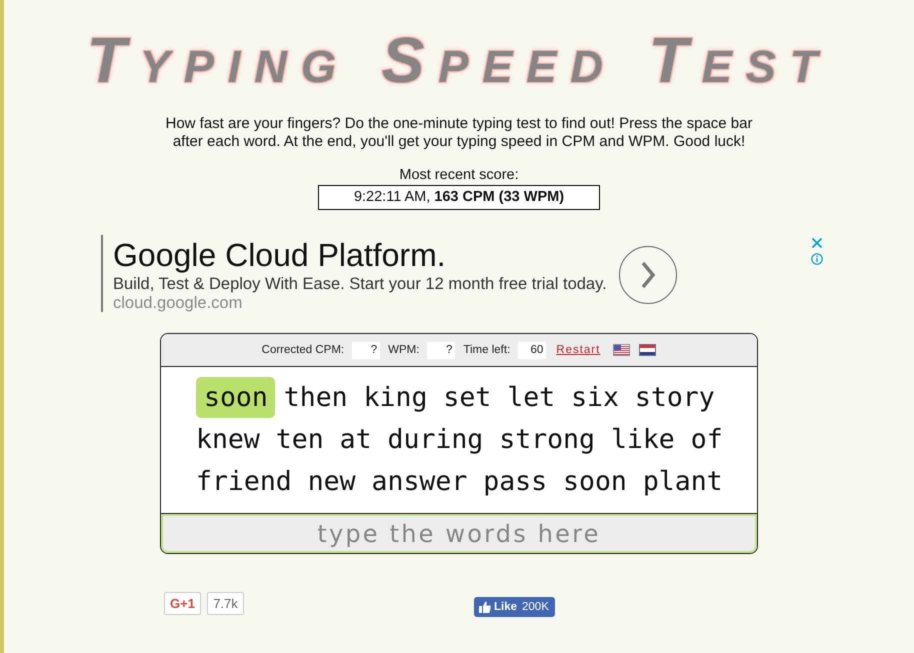 The image size is (914, 653). Describe the element at coordinates (486, 350) in the screenshot. I see `stat-label: Time left:` at that location.